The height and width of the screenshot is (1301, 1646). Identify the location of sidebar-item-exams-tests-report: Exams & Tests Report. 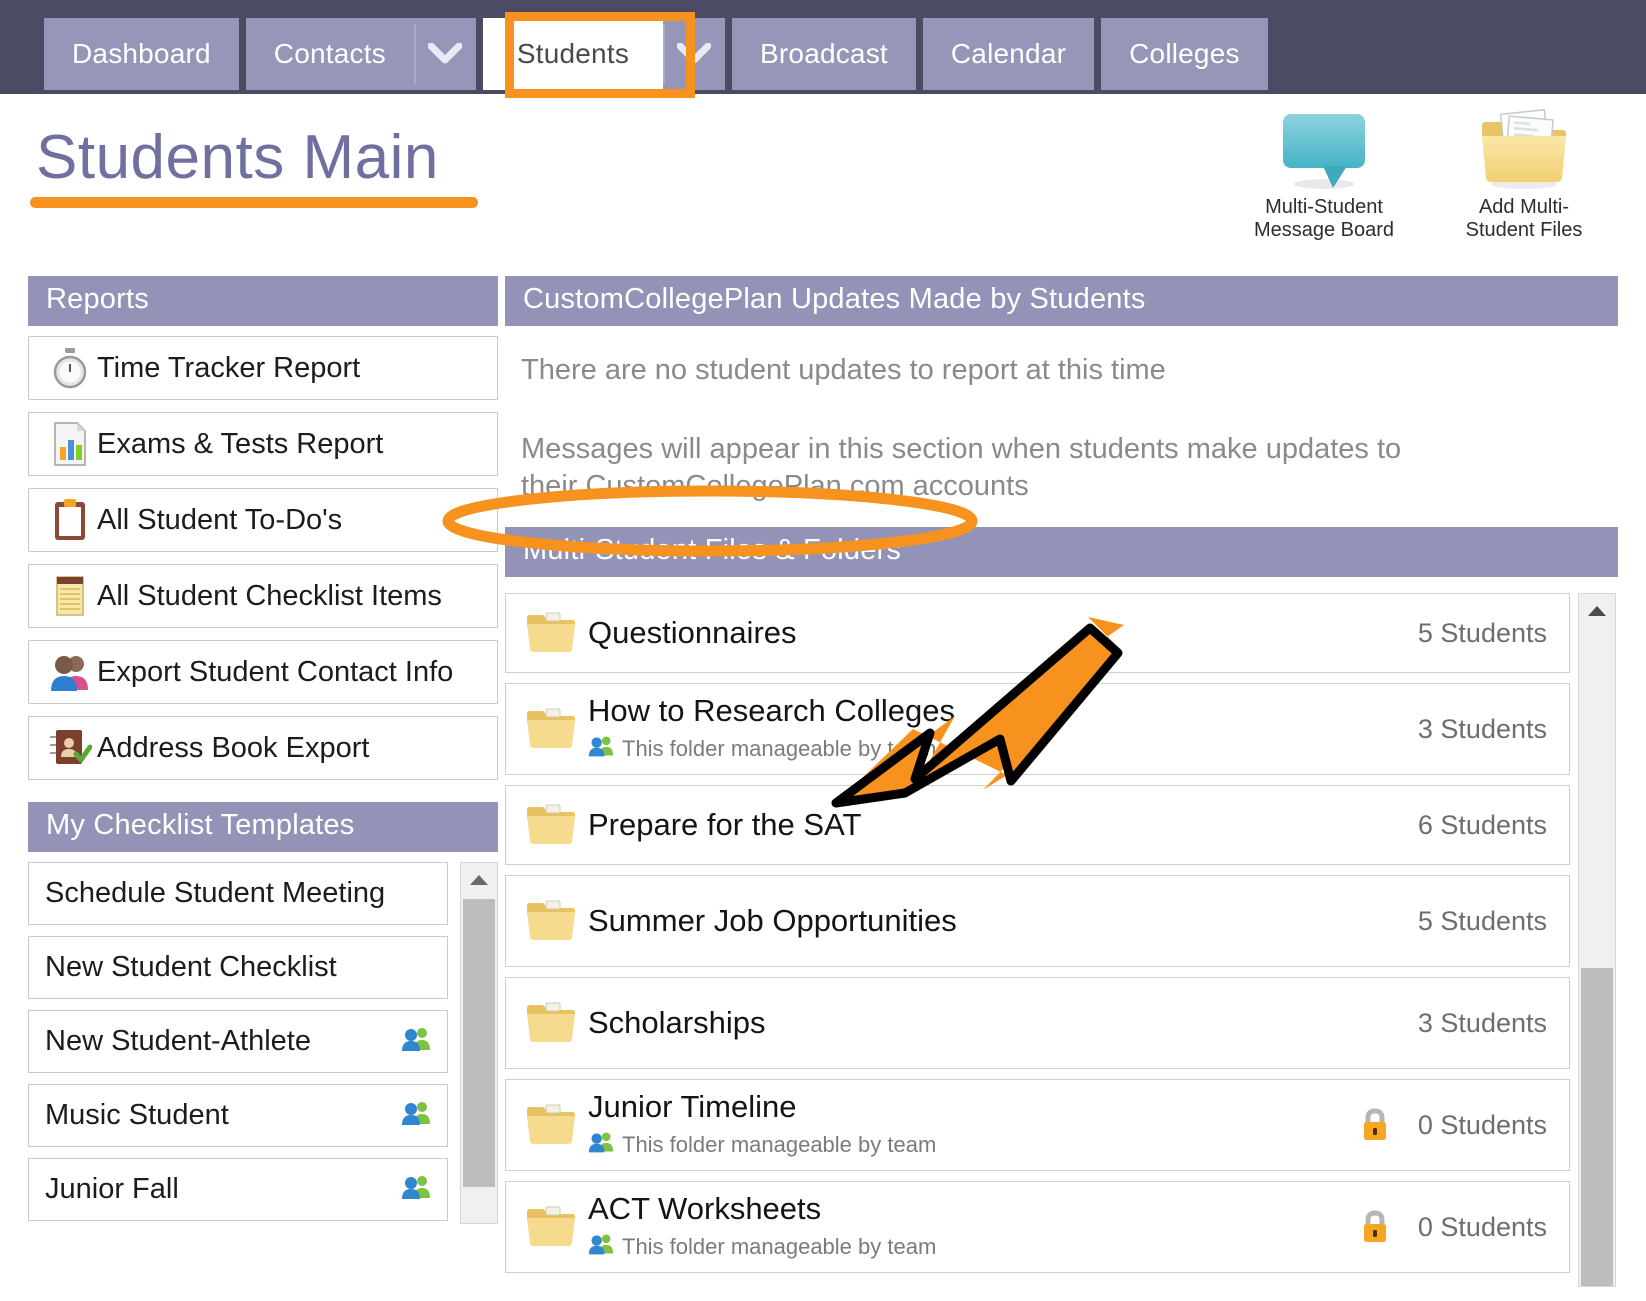
(263, 444).